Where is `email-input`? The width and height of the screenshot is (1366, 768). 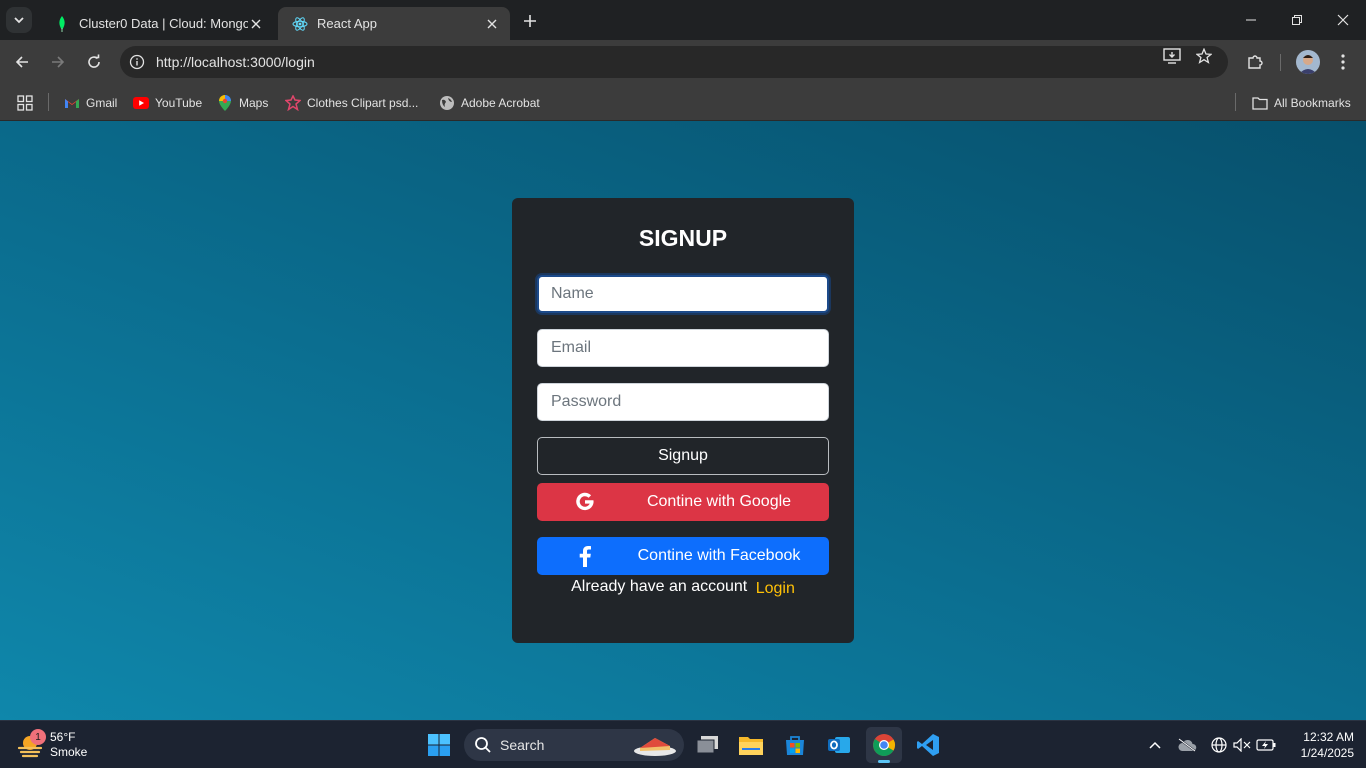 email-input is located at coordinates (683, 348).